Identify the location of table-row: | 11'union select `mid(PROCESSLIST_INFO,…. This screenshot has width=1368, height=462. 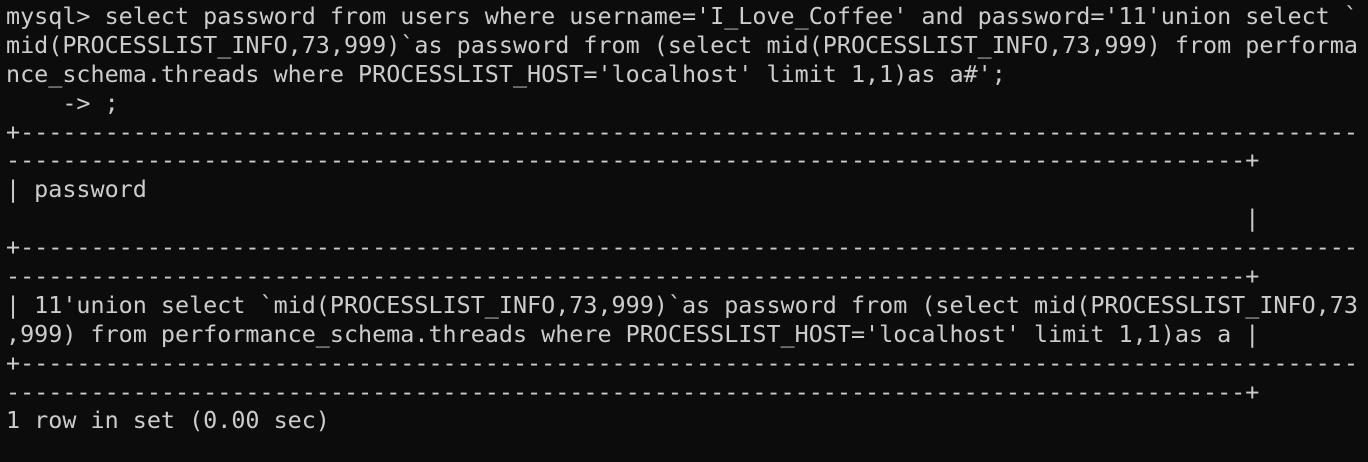
(687, 320).